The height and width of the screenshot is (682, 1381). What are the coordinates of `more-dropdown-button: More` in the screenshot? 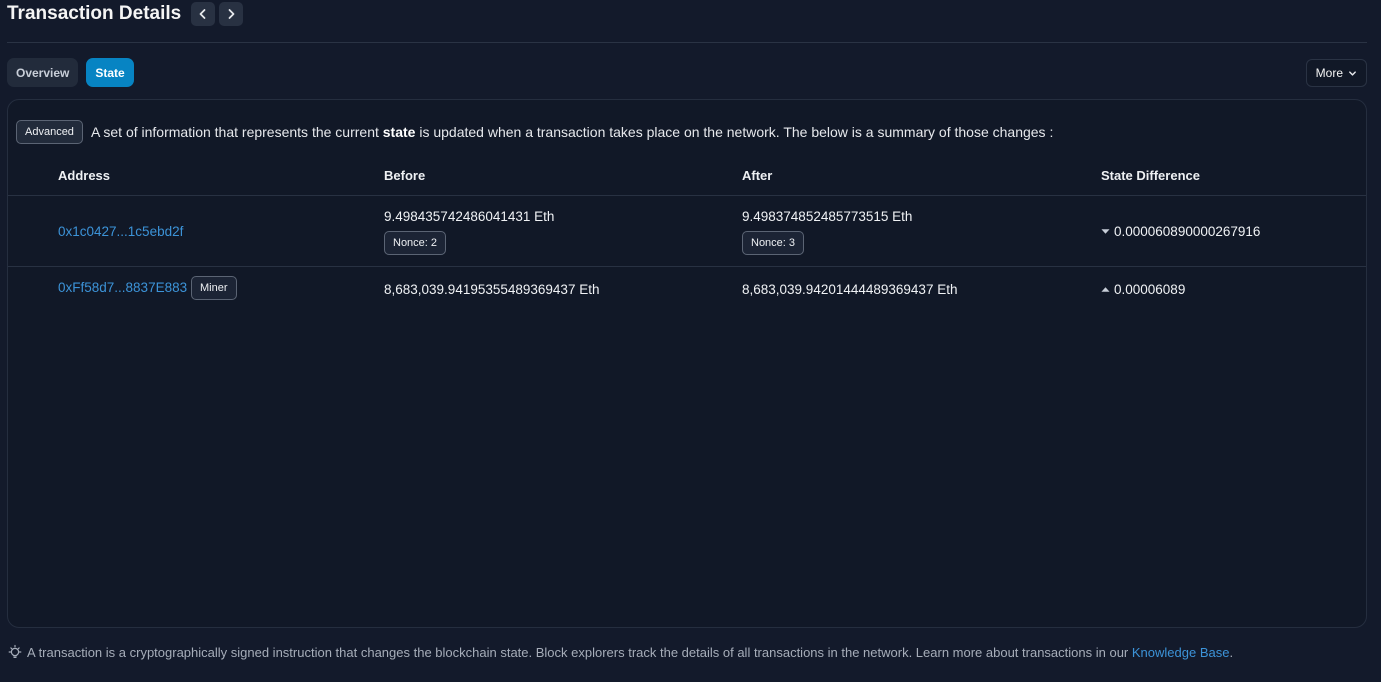 It's located at (1336, 73).